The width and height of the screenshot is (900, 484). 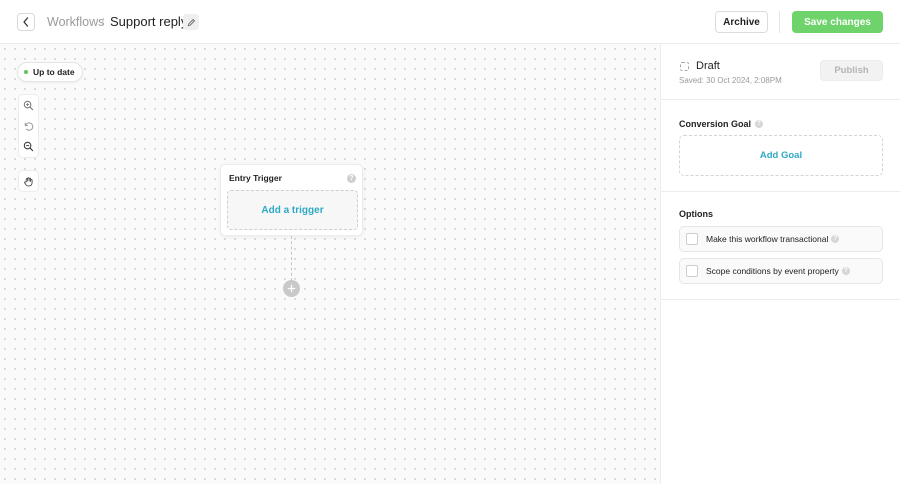 I want to click on page-title: Support reply, so click(x=149, y=21).